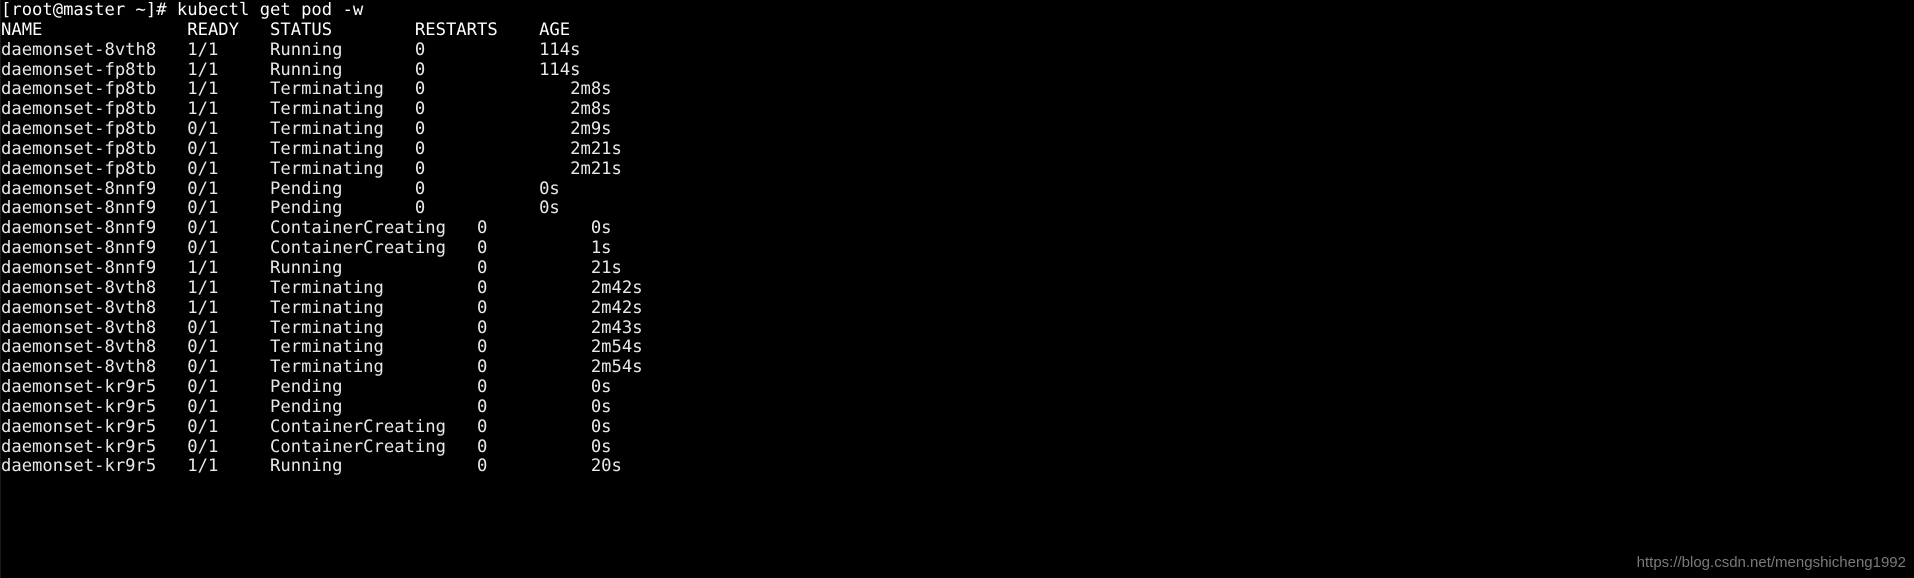 The image size is (1914, 578). I want to click on table-row: daemonset-8vth8 0/1 Terminating 0 2m43s, so click(322, 327).